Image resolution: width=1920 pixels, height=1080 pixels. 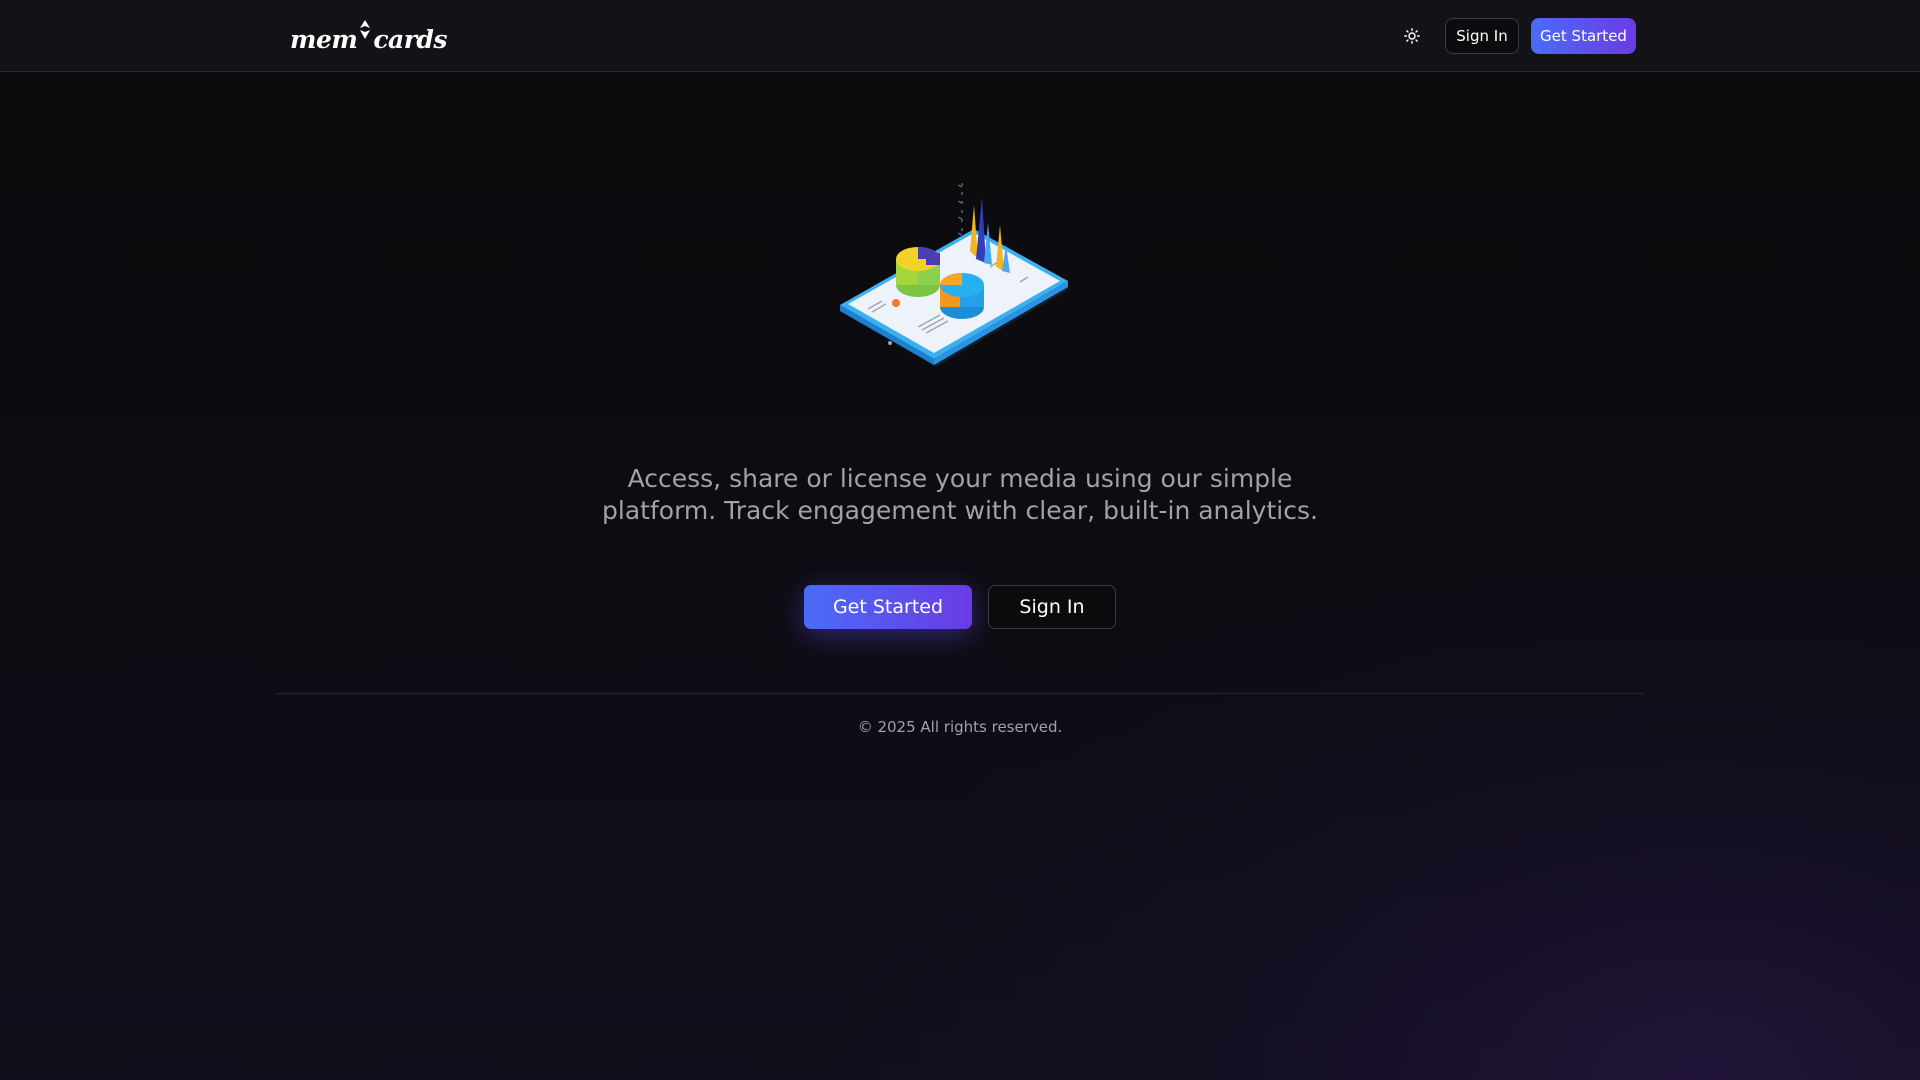 I want to click on hero-get-started-button: Get Started, so click(x=888, y=607).